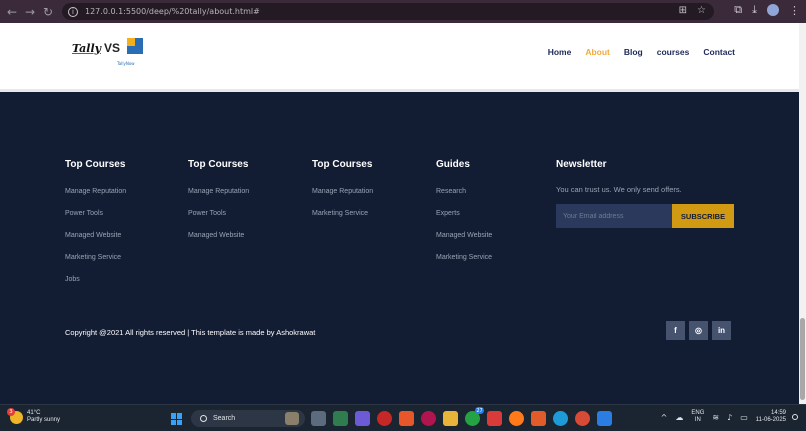 This screenshot has width=806, height=431. I want to click on task-view-icon, so click(318, 418).